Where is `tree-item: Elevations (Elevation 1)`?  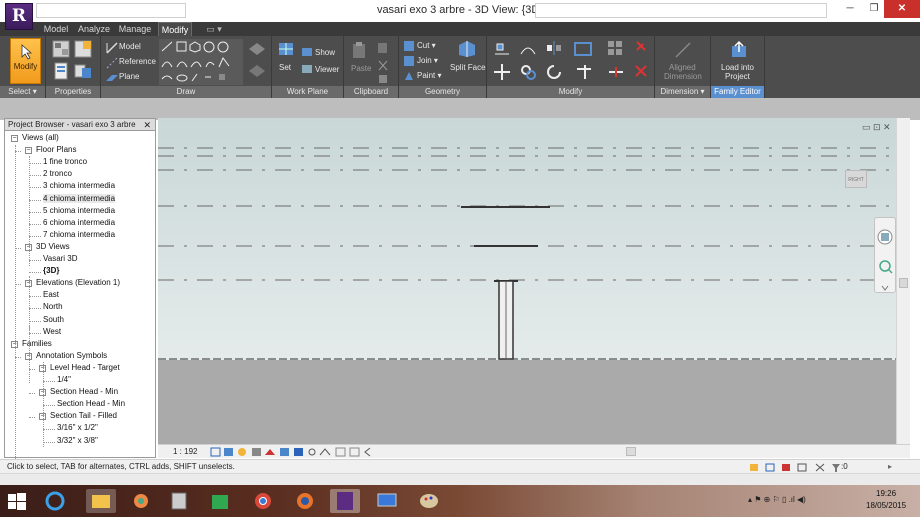
tree-item: Elevations (Elevation 1) is located at coordinates (78, 282).